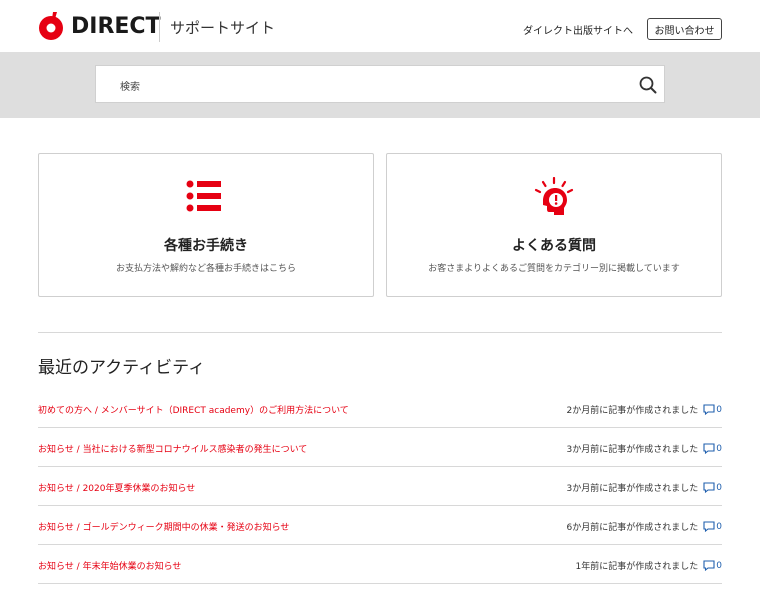 The width and height of the screenshot is (760, 600). I want to click on activity-meta-text: 2か月前に記事が作成されました, so click(632, 411).